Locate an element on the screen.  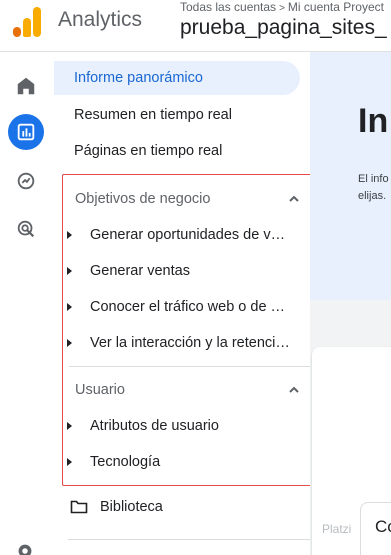
nav-item-label: Generar oportunidades de venta is located at coordinates (190, 235).